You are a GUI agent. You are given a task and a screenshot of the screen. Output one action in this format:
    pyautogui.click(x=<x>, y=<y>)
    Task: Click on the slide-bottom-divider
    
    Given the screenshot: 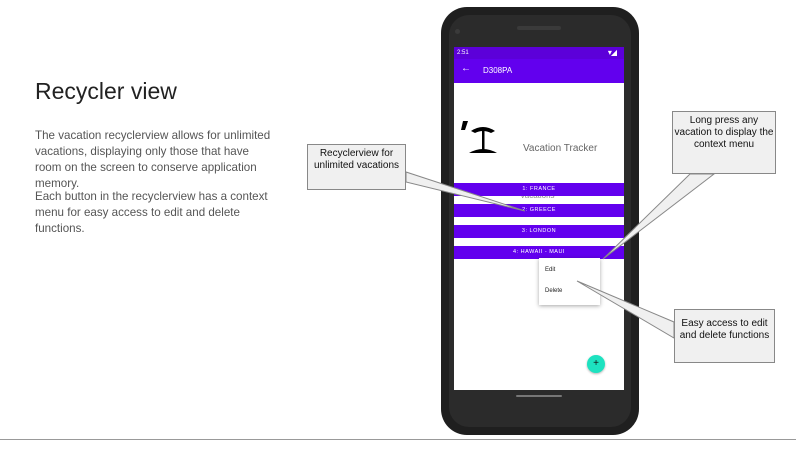 What is the action you would take?
    pyautogui.click(x=398, y=439)
    